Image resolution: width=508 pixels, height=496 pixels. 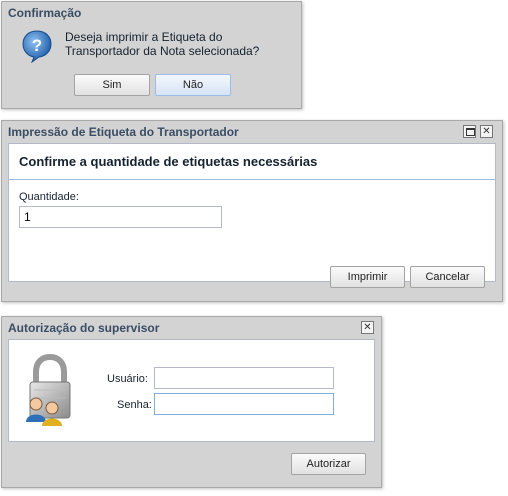 What do you see at coordinates (45, 13) in the screenshot?
I see `confirm-dialog-title: Confirmação` at bounding box center [45, 13].